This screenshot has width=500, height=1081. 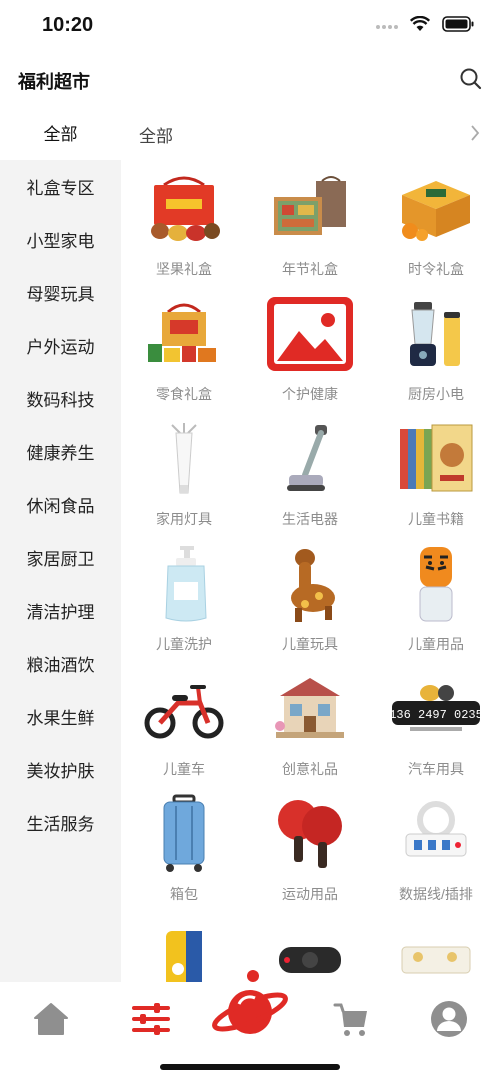 I want to click on category-cell: 家用灯具, so click(x=184, y=472).